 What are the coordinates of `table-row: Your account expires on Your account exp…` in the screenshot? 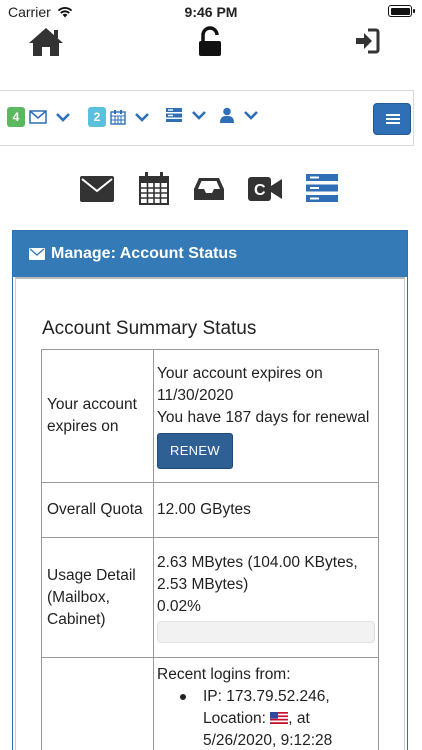 It's located at (210, 416).